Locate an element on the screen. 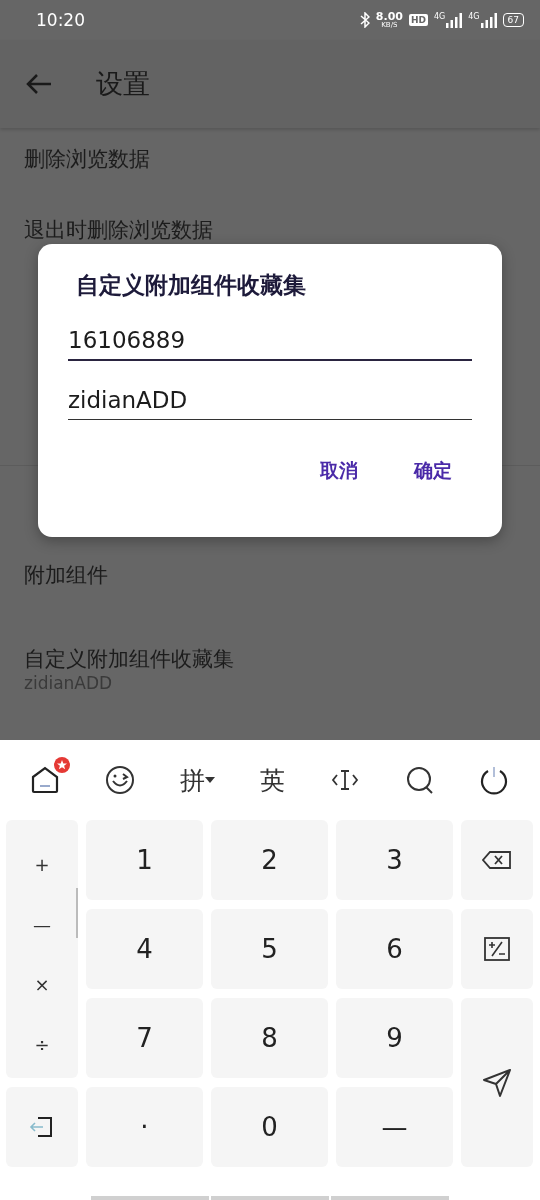 This screenshot has height=1200, width=540. page-title: 设置 is located at coordinates (123, 84).